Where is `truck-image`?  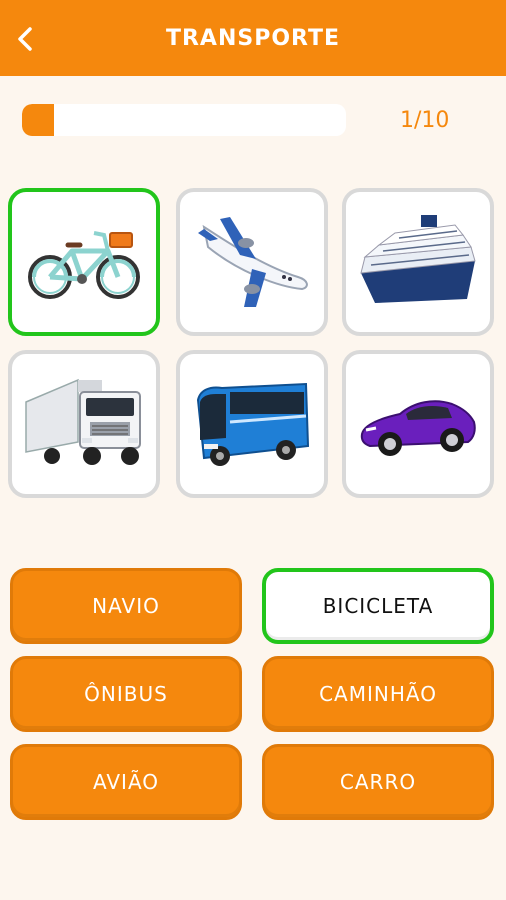
truck-image is located at coordinates (83, 421).